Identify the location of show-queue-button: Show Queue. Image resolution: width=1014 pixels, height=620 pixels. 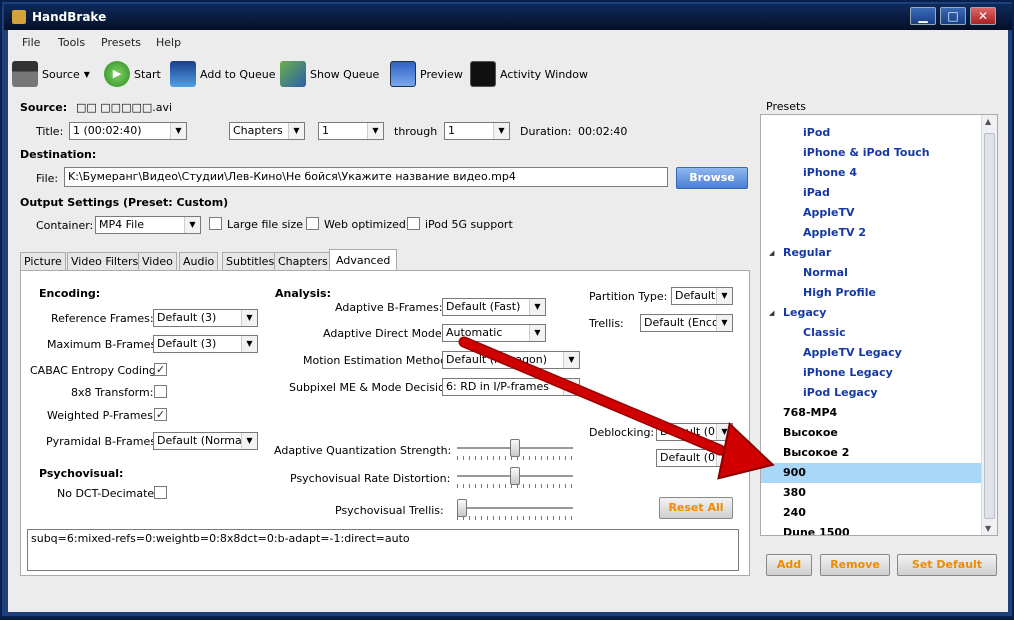
(329, 74).